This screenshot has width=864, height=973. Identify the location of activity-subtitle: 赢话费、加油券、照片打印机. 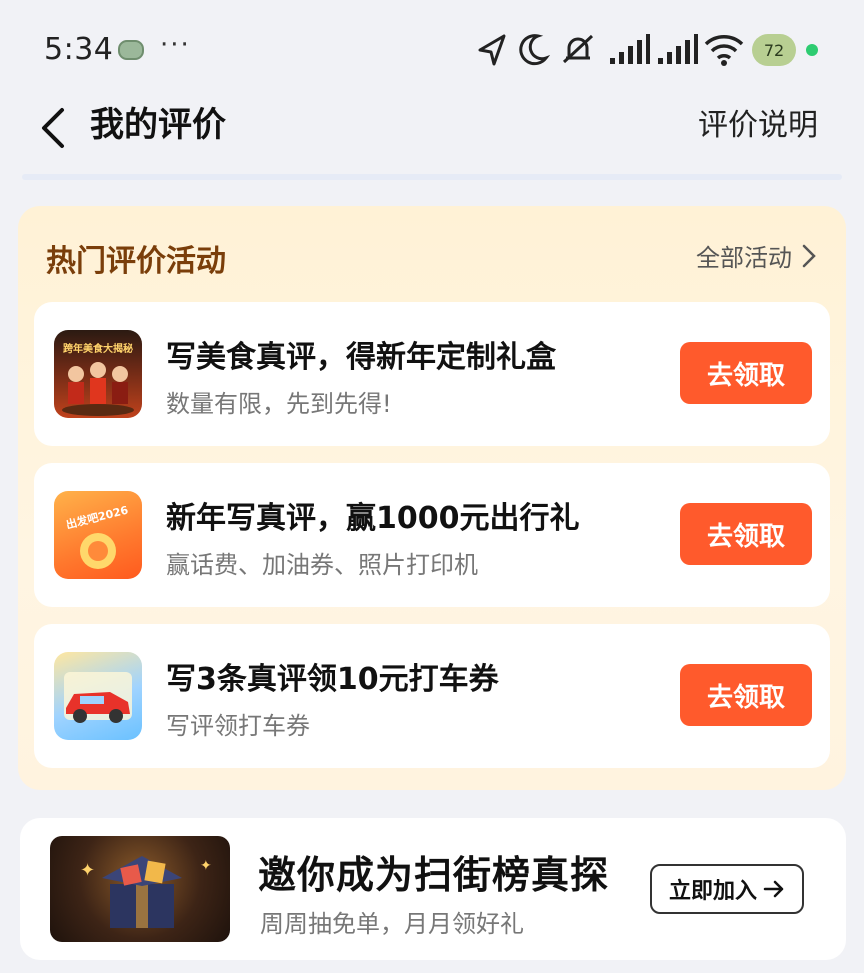
(322, 565).